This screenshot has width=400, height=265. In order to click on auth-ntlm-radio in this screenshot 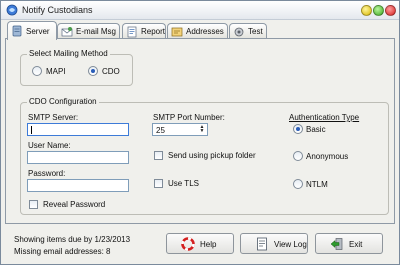, I will do `click(298, 184)`.